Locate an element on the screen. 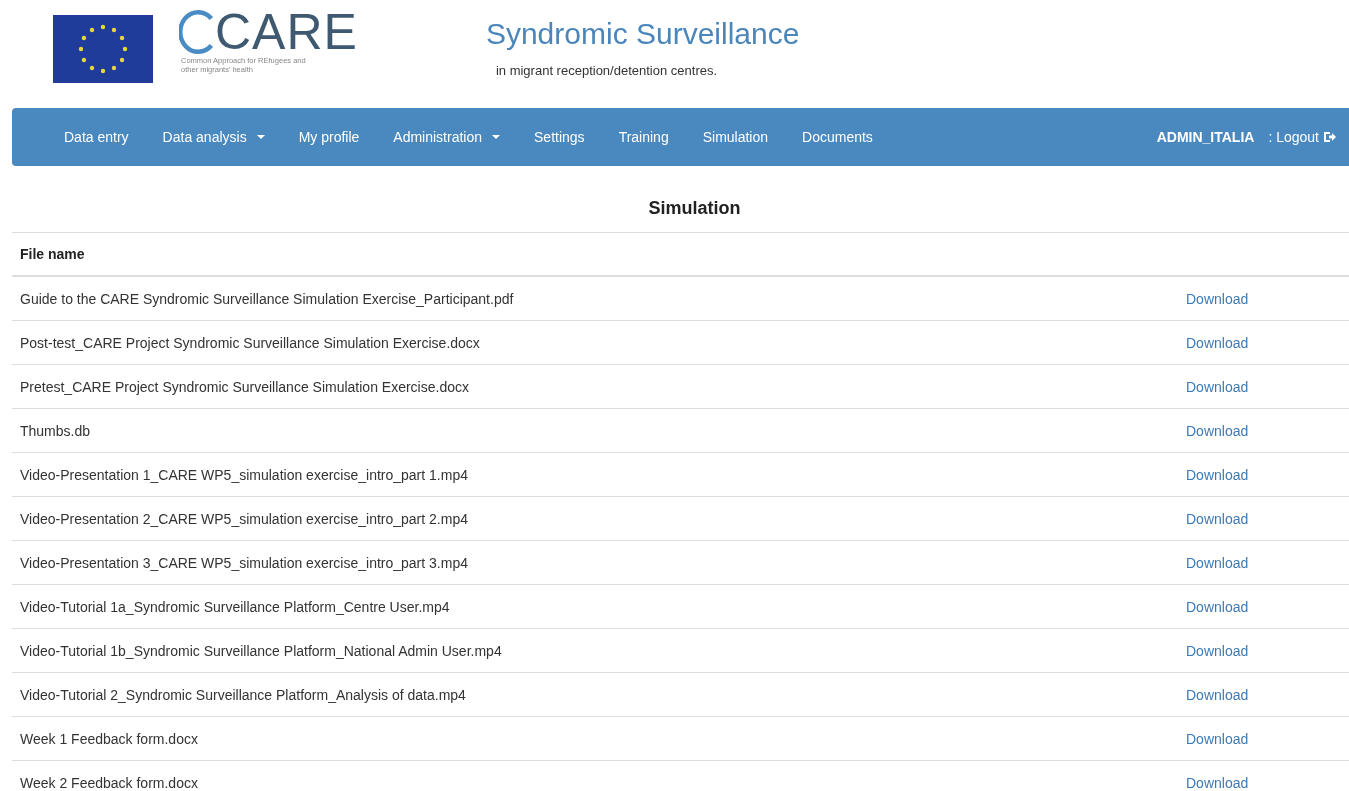  column-header: File name is located at coordinates (595, 254).